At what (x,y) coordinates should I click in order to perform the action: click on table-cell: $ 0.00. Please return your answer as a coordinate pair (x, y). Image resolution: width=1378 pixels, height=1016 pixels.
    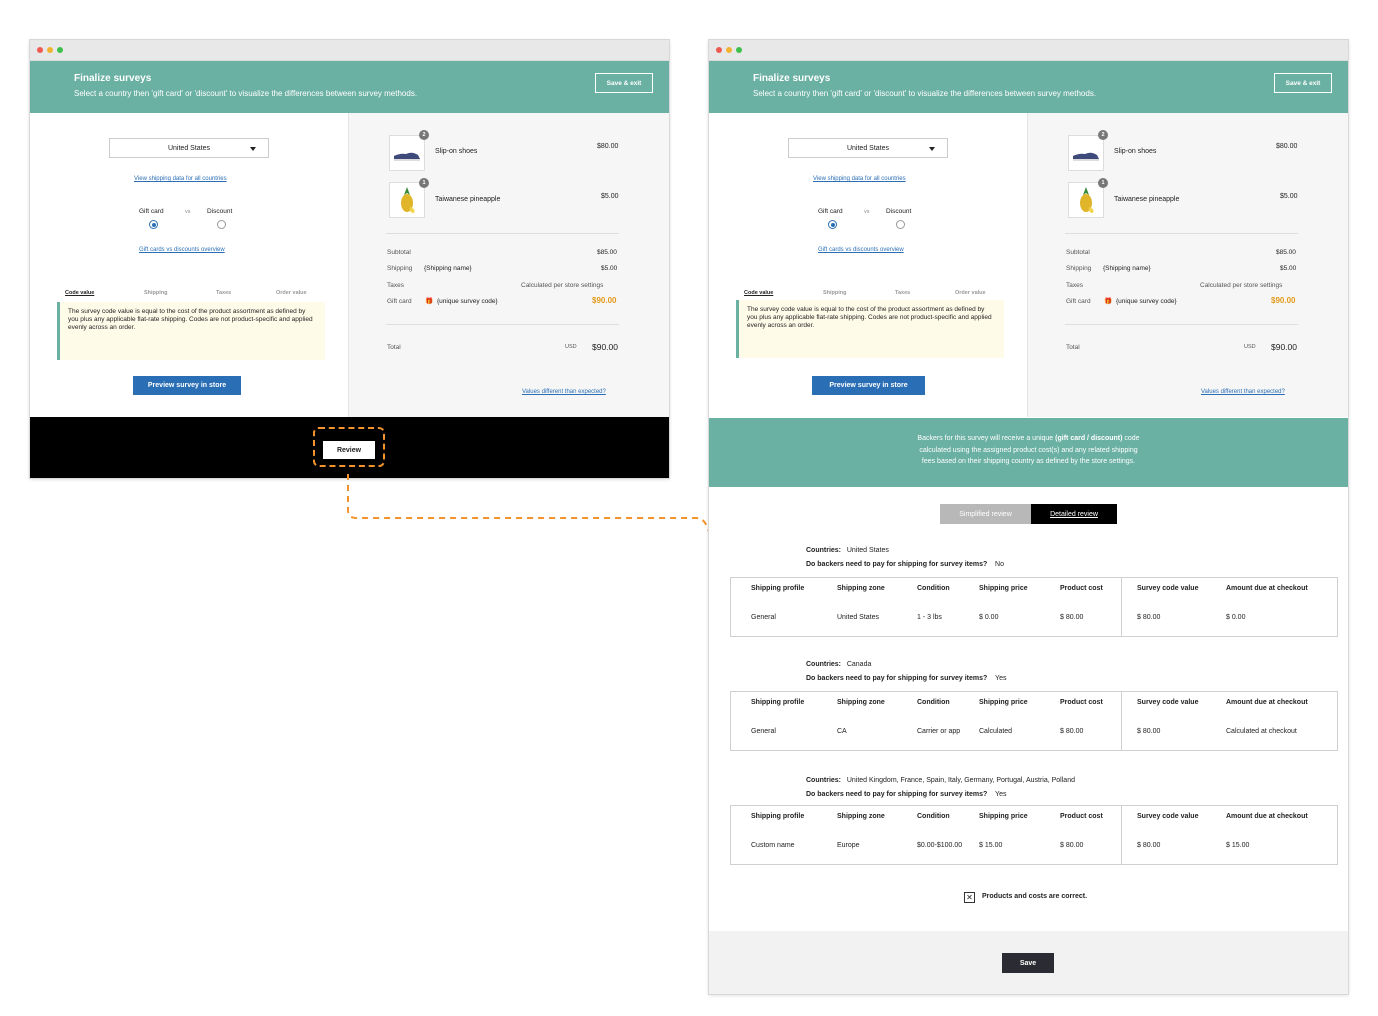
    Looking at the image, I should click on (989, 617).